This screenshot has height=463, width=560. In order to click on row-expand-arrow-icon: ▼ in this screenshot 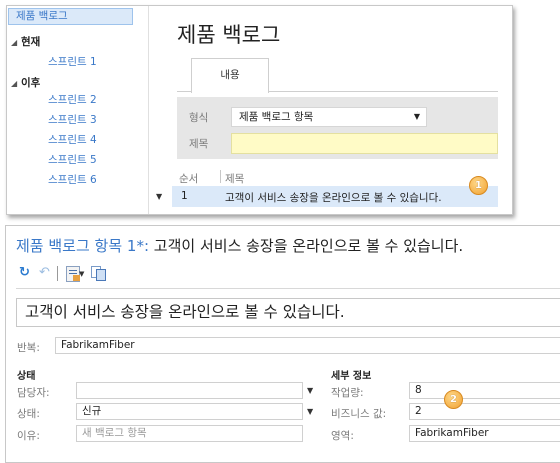, I will do `click(159, 196)`.